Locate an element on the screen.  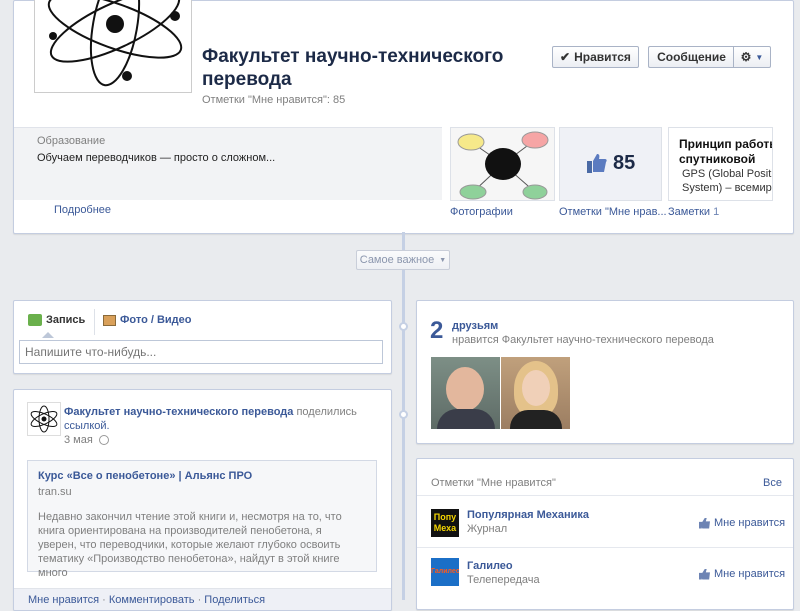
post-author-avatar is located at coordinates (44, 419).